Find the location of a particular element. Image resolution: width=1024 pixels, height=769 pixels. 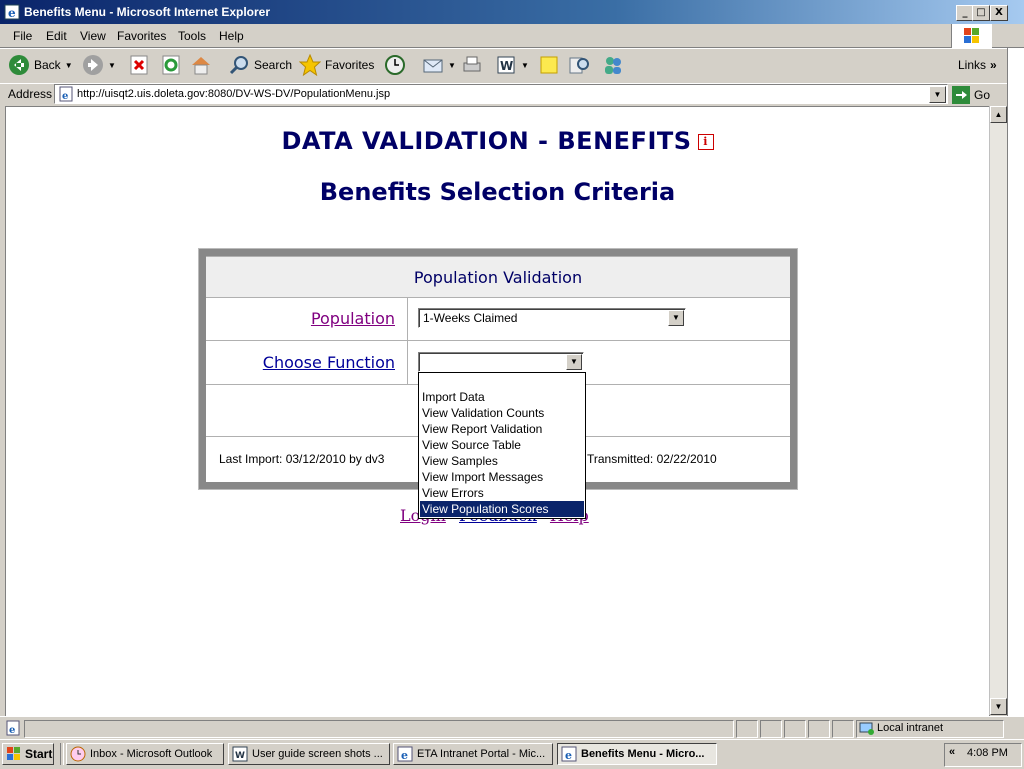

vertical-scrollbar: ▲ ▼ is located at coordinates (998, 410).